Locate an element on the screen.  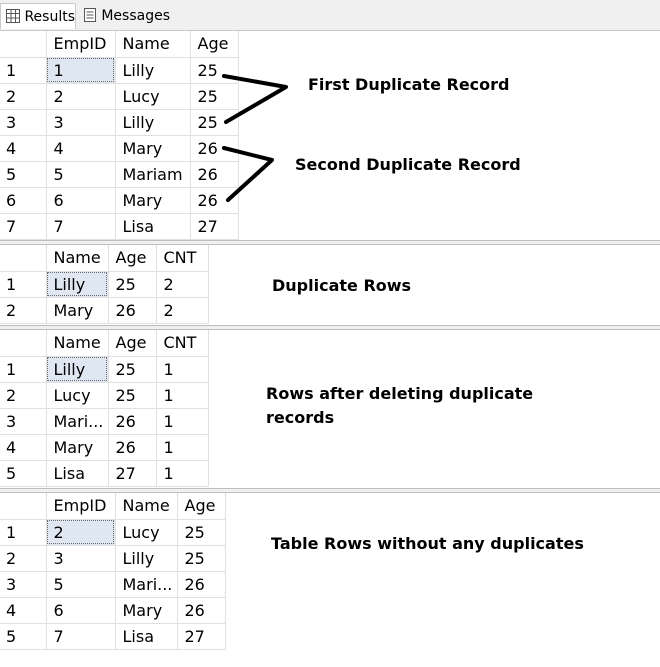
cell-name: Mariam is located at coordinates (153, 174).